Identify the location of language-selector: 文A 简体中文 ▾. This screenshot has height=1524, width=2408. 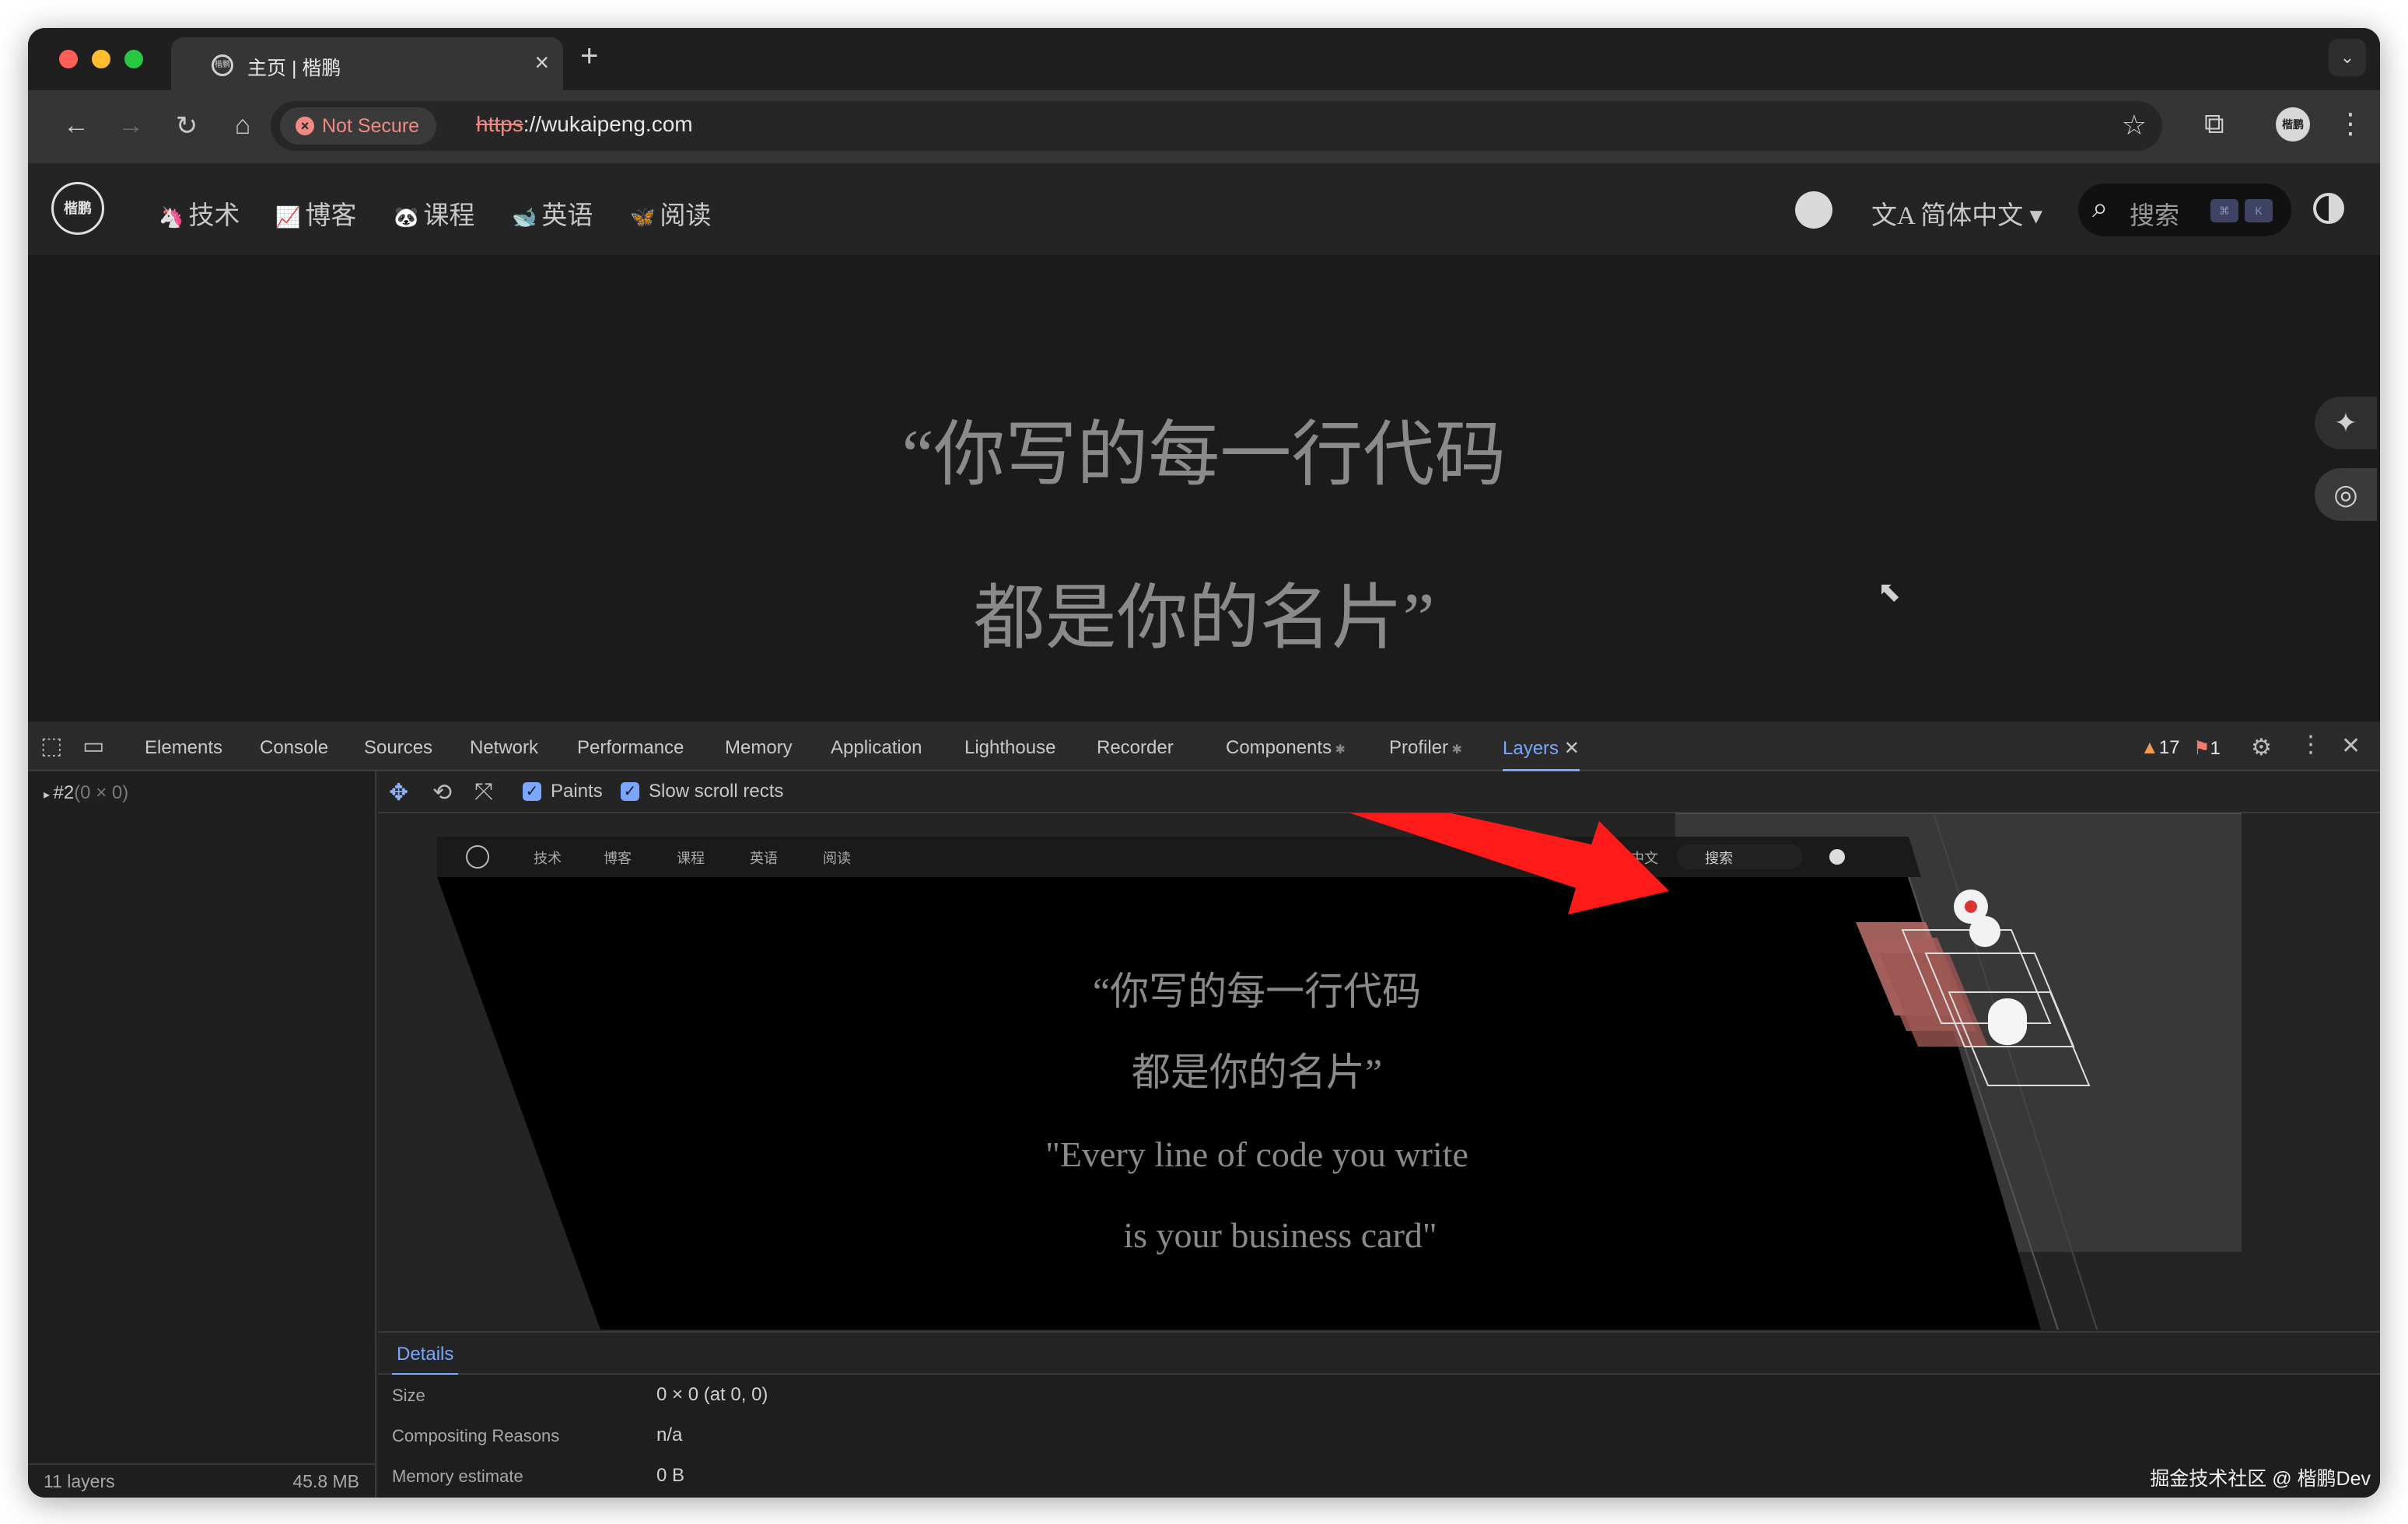
(1956, 213).